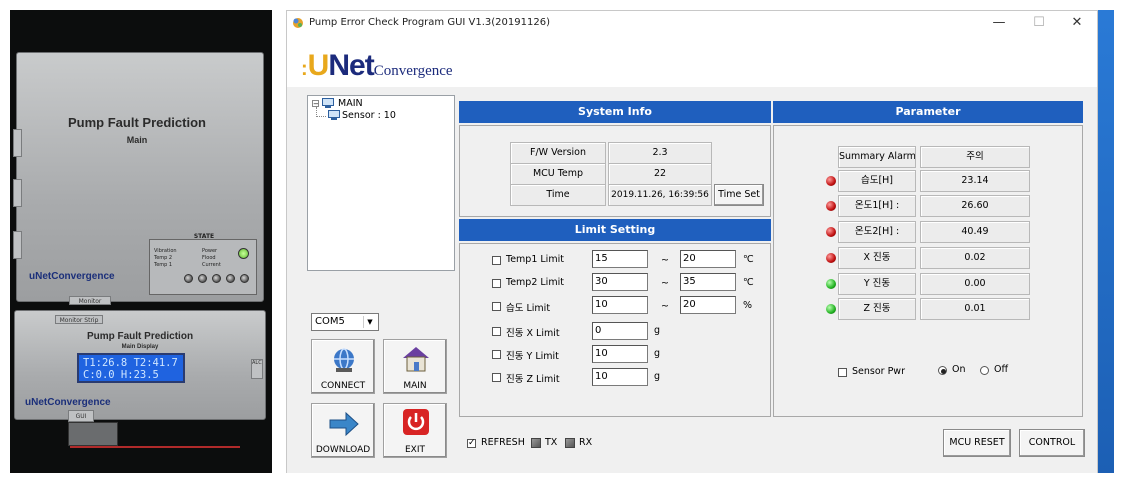 The image size is (1124, 483). Describe the element at coordinates (369, 322) in the screenshot. I see `chevron-down-icon: ▼` at that location.